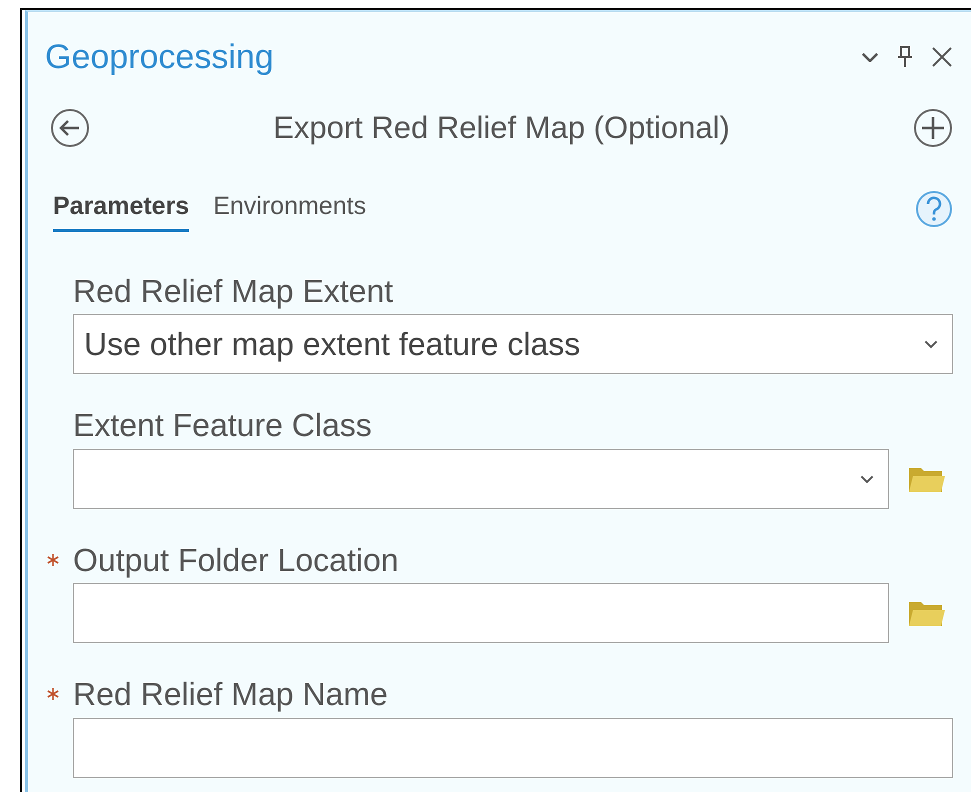 The height and width of the screenshot is (792, 971). What do you see at coordinates (481, 478) in the screenshot?
I see `dropdown-field` at bounding box center [481, 478].